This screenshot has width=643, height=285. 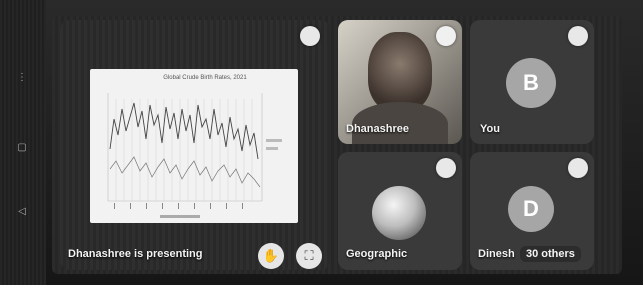 I want to click on avatar: B, so click(x=531, y=83).